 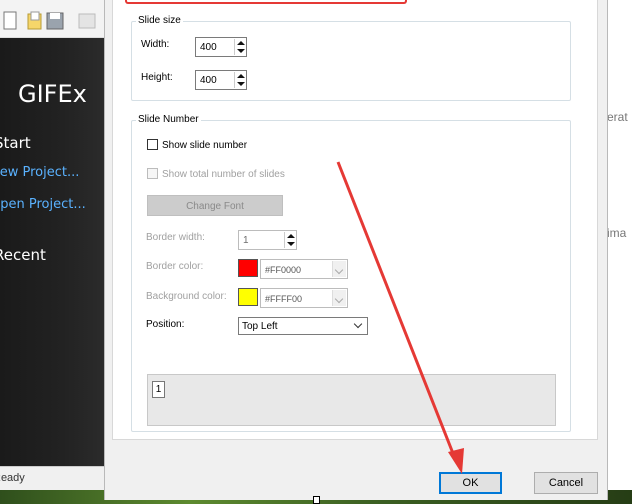 What do you see at coordinates (12, 478) in the screenshot?
I see `status-text: Ready` at bounding box center [12, 478].